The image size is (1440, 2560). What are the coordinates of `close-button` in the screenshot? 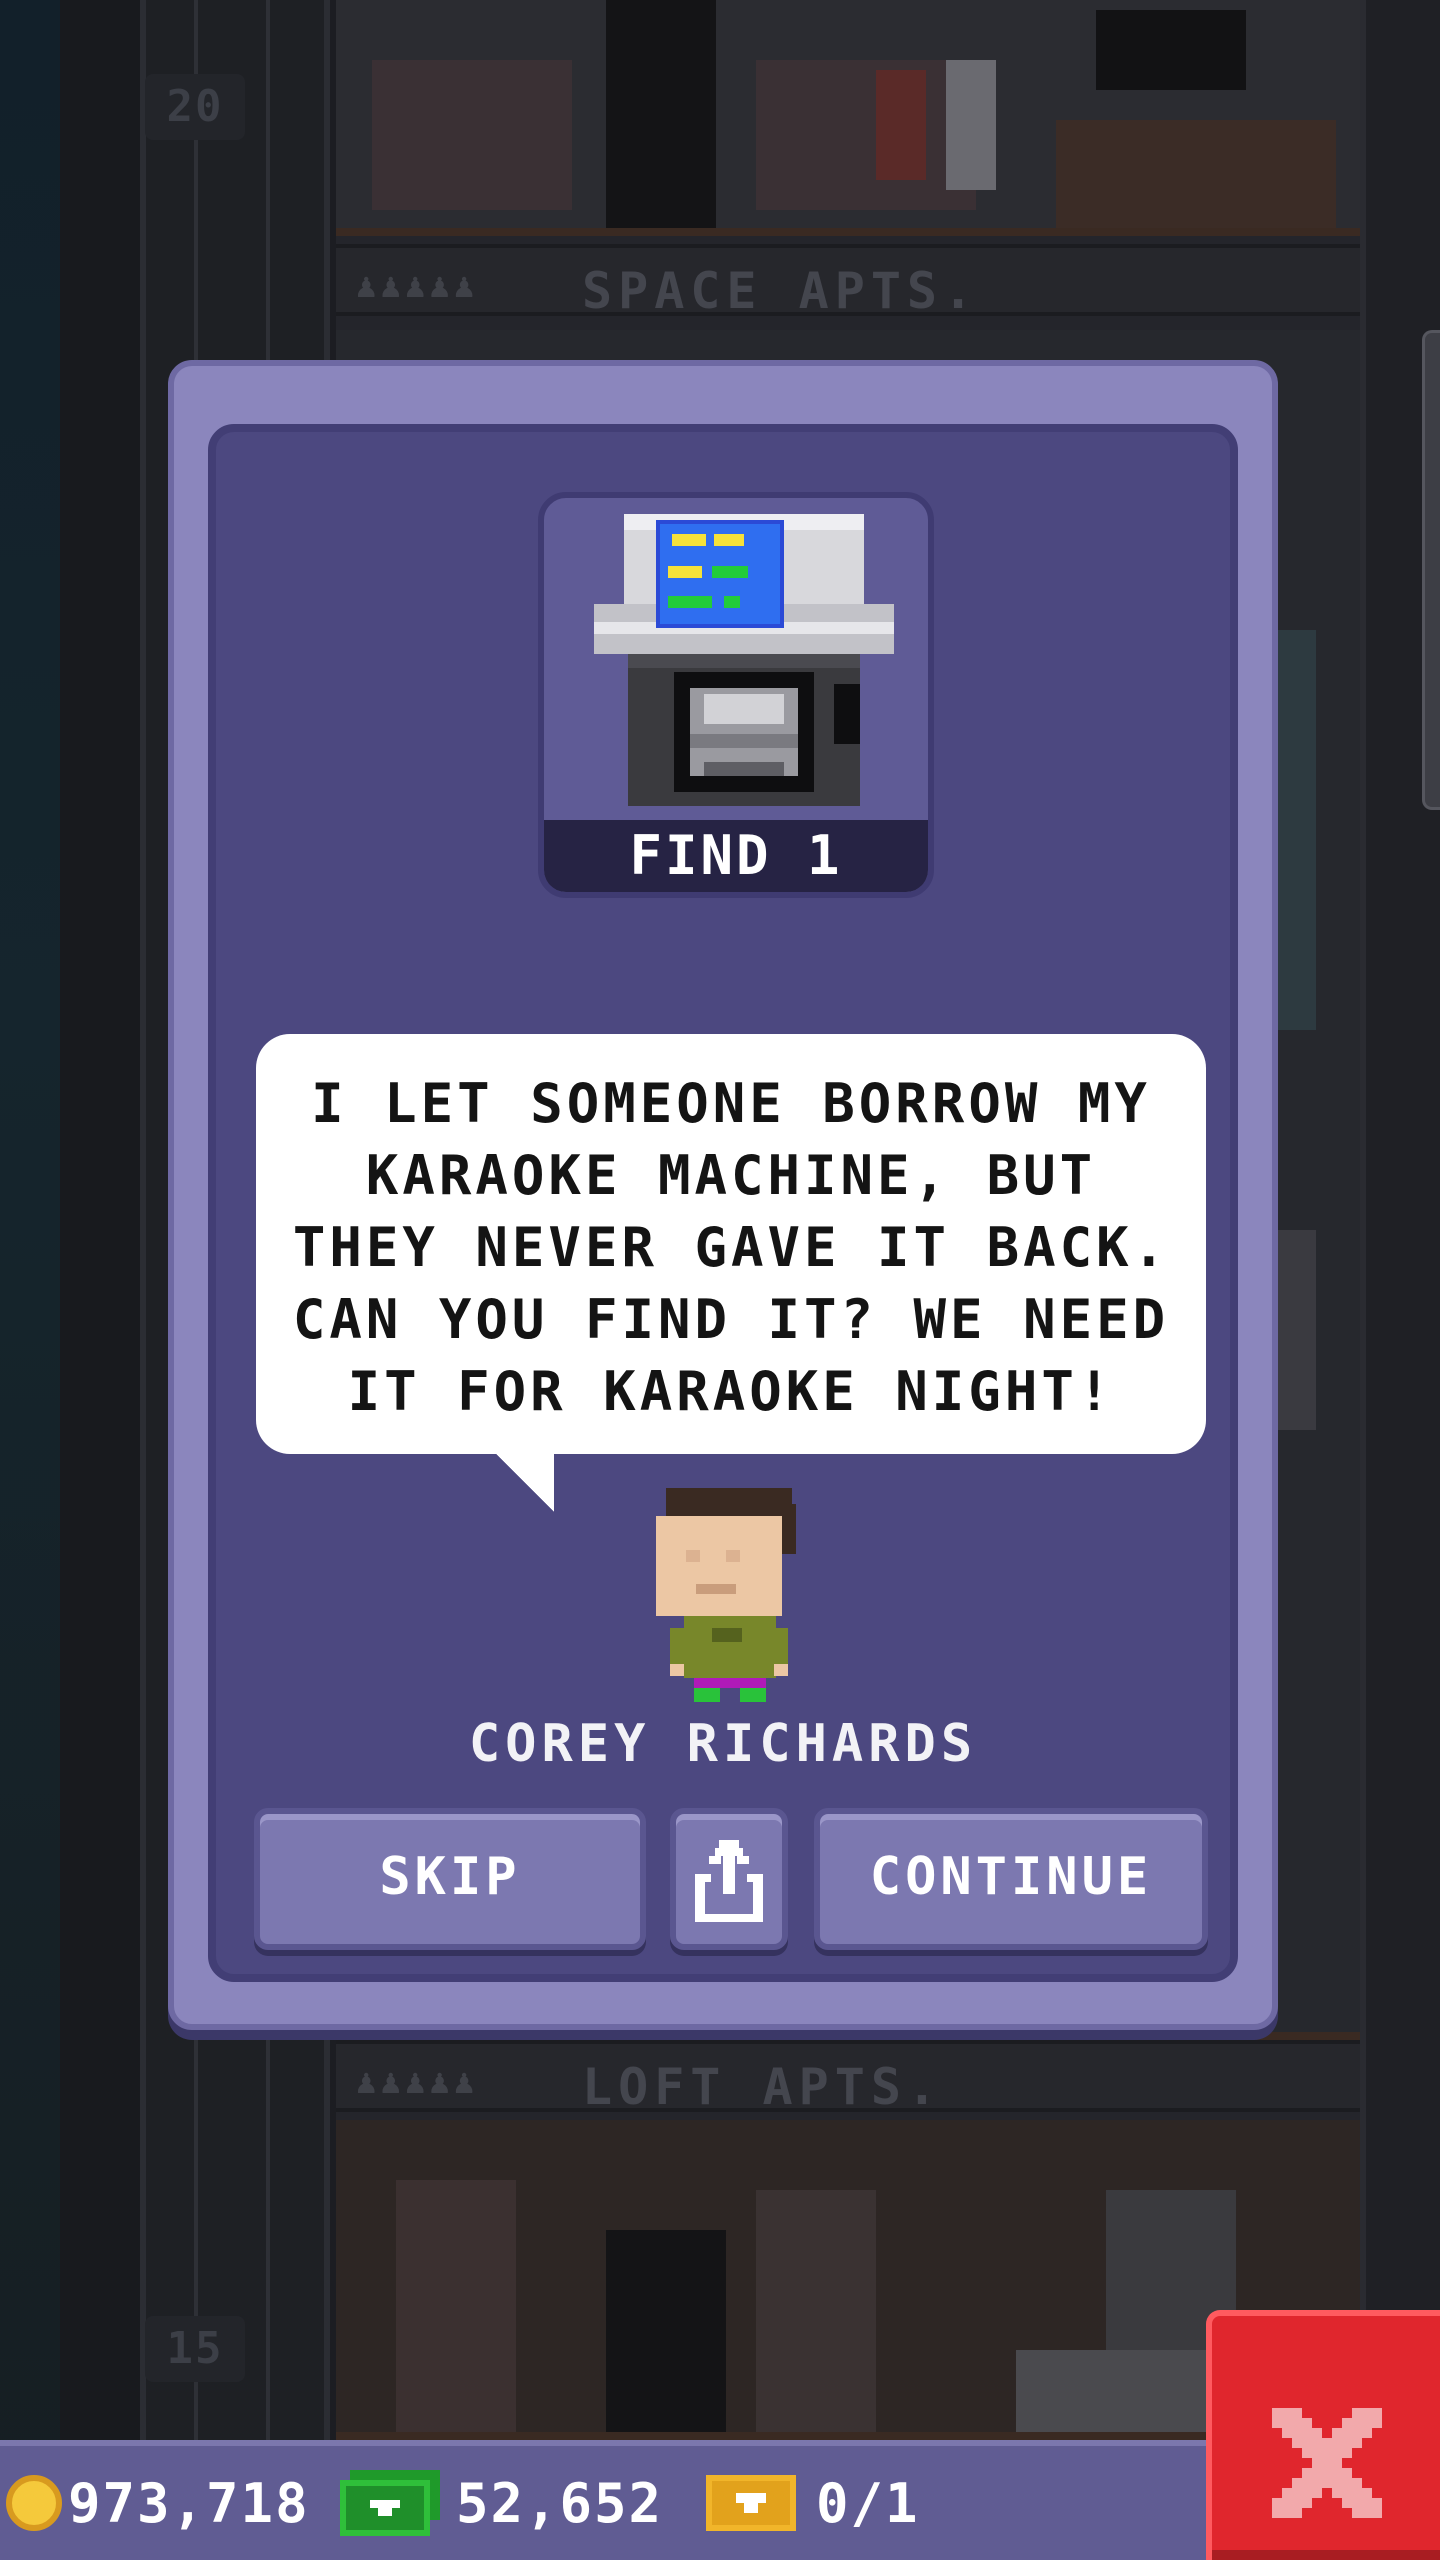 It's located at (1323, 2435).